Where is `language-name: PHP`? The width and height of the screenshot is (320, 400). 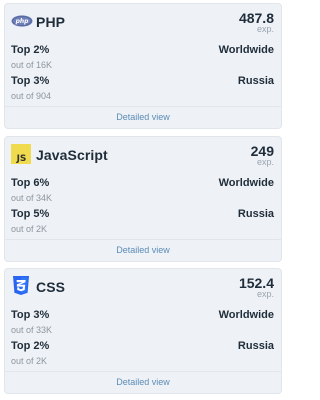
language-name: PHP is located at coordinates (51, 22).